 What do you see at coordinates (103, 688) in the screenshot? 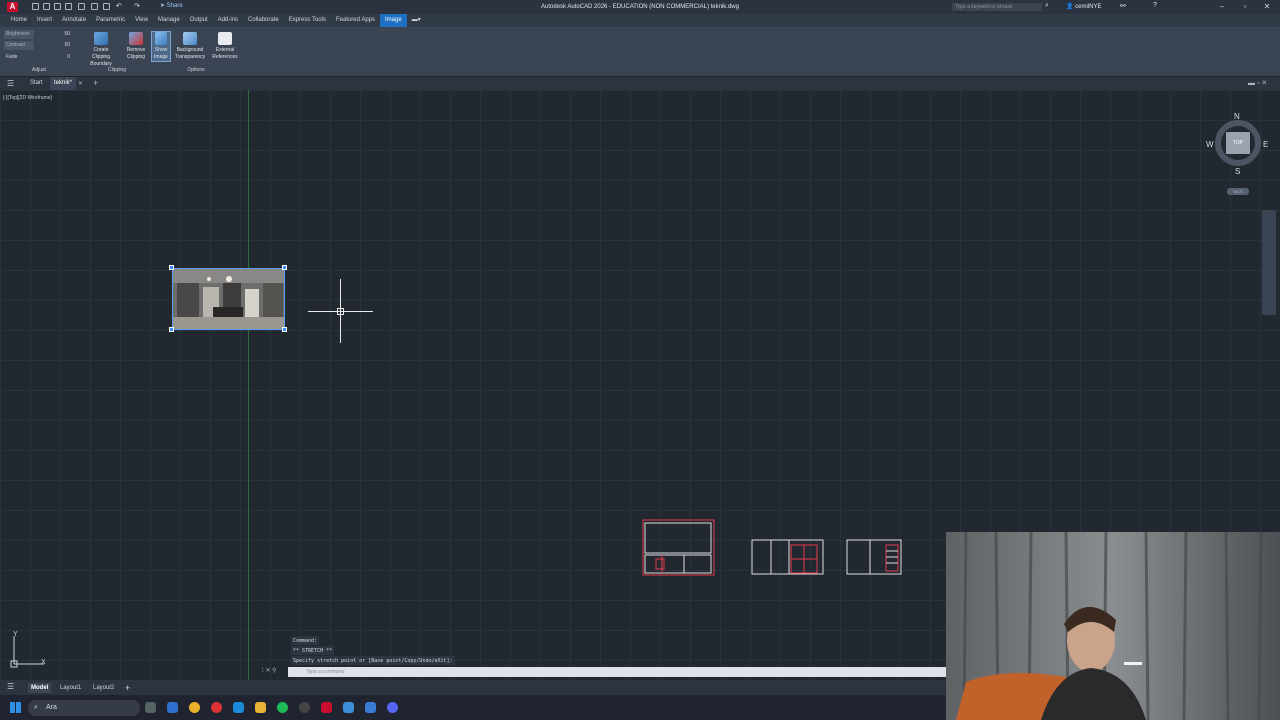
I see `tab-layout2: Layout2` at bounding box center [103, 688].